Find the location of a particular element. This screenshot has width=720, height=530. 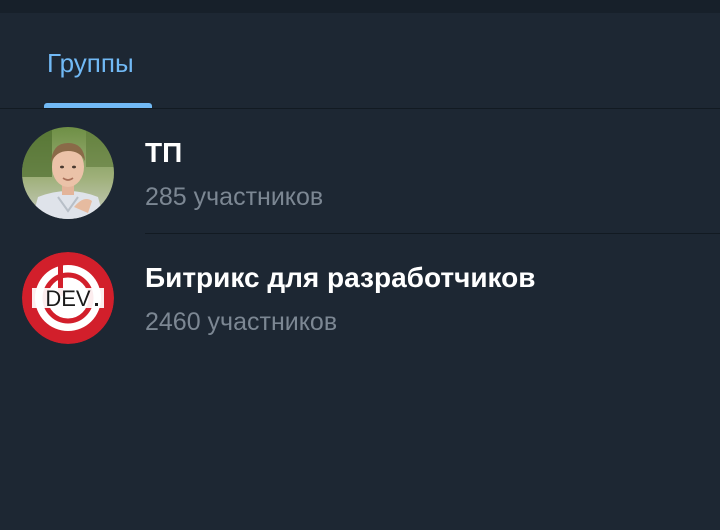

bitrix-dev-logo-icon: DEV is located at coordinates (68, 298).